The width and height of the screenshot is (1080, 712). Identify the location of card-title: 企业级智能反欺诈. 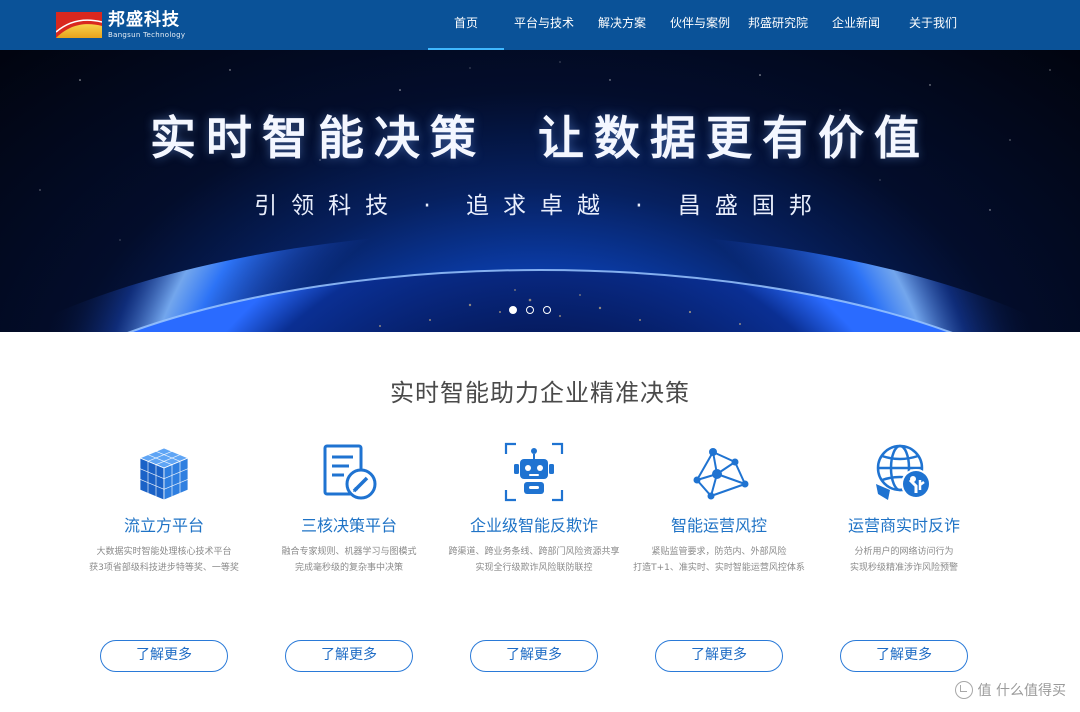
(534, 524).